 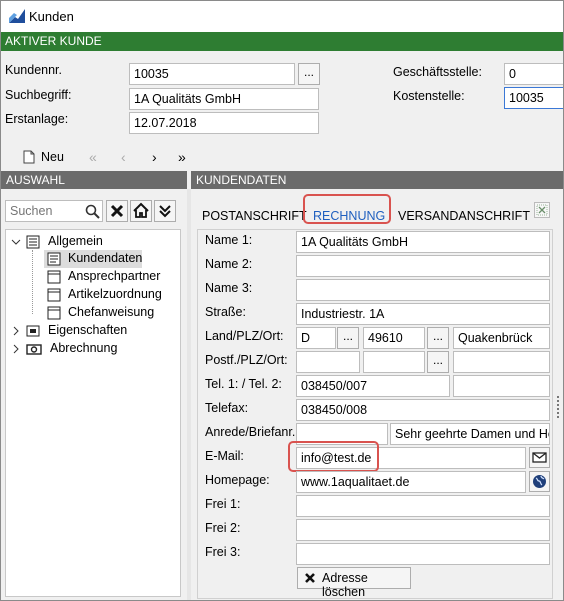 I want to click on double-chevron-down-icon, so click(x=165, y=211).